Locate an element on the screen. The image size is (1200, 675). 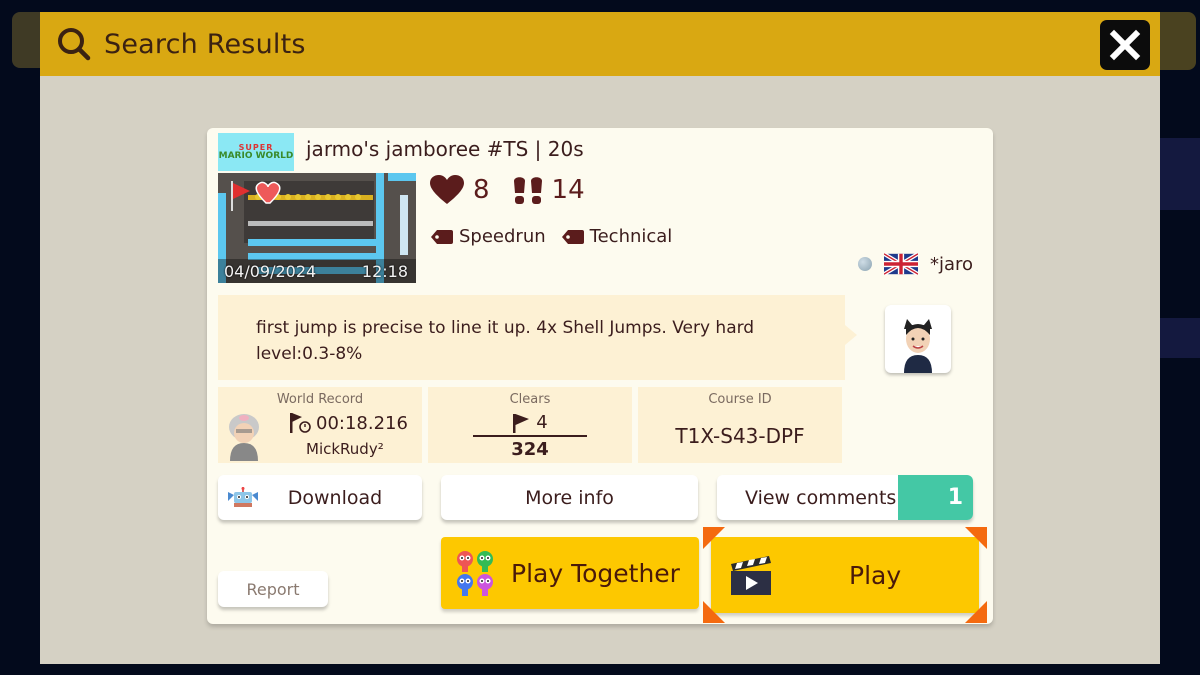
attempts-count: 324 is located at coordinates (530, 449).